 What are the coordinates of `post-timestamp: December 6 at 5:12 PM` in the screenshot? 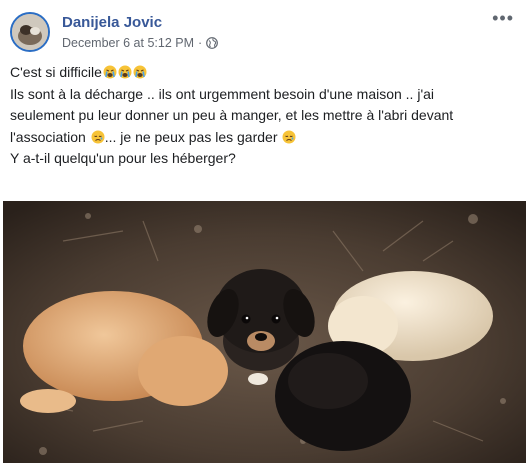 It's located at (128, 43).